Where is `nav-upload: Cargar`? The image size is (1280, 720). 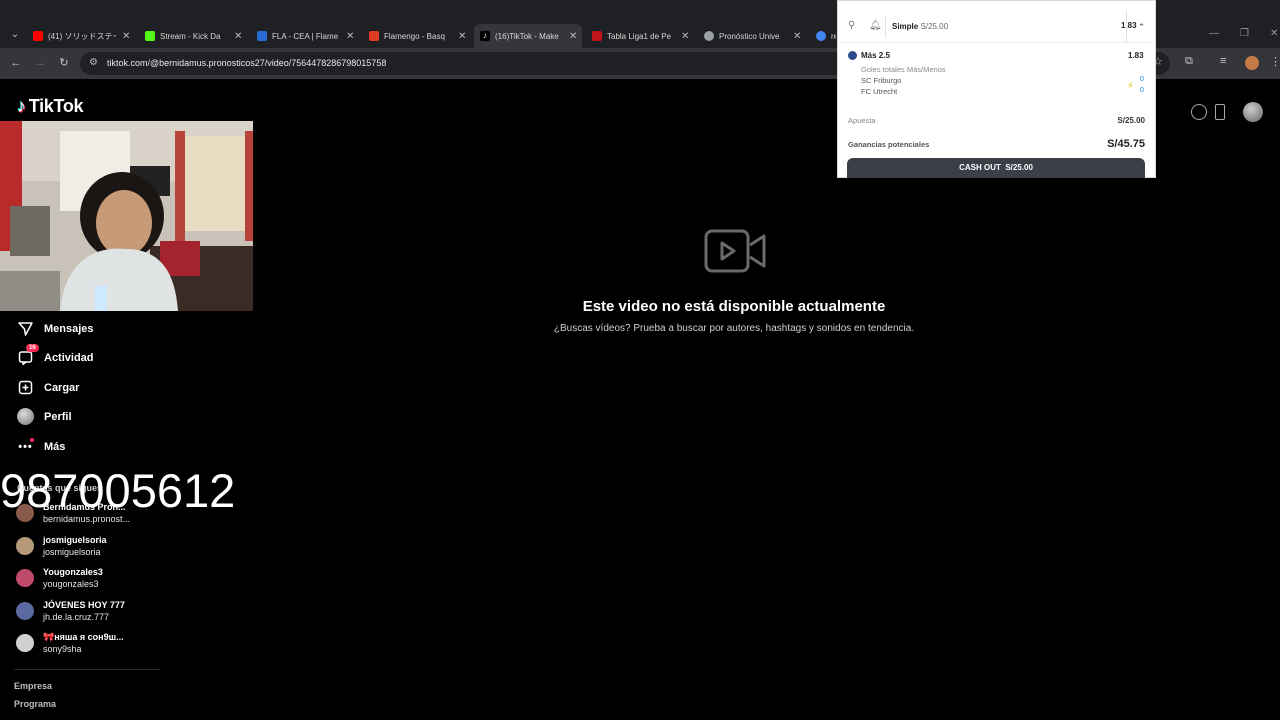 nav-upload: Cargar is located at coordinates (48, 387).